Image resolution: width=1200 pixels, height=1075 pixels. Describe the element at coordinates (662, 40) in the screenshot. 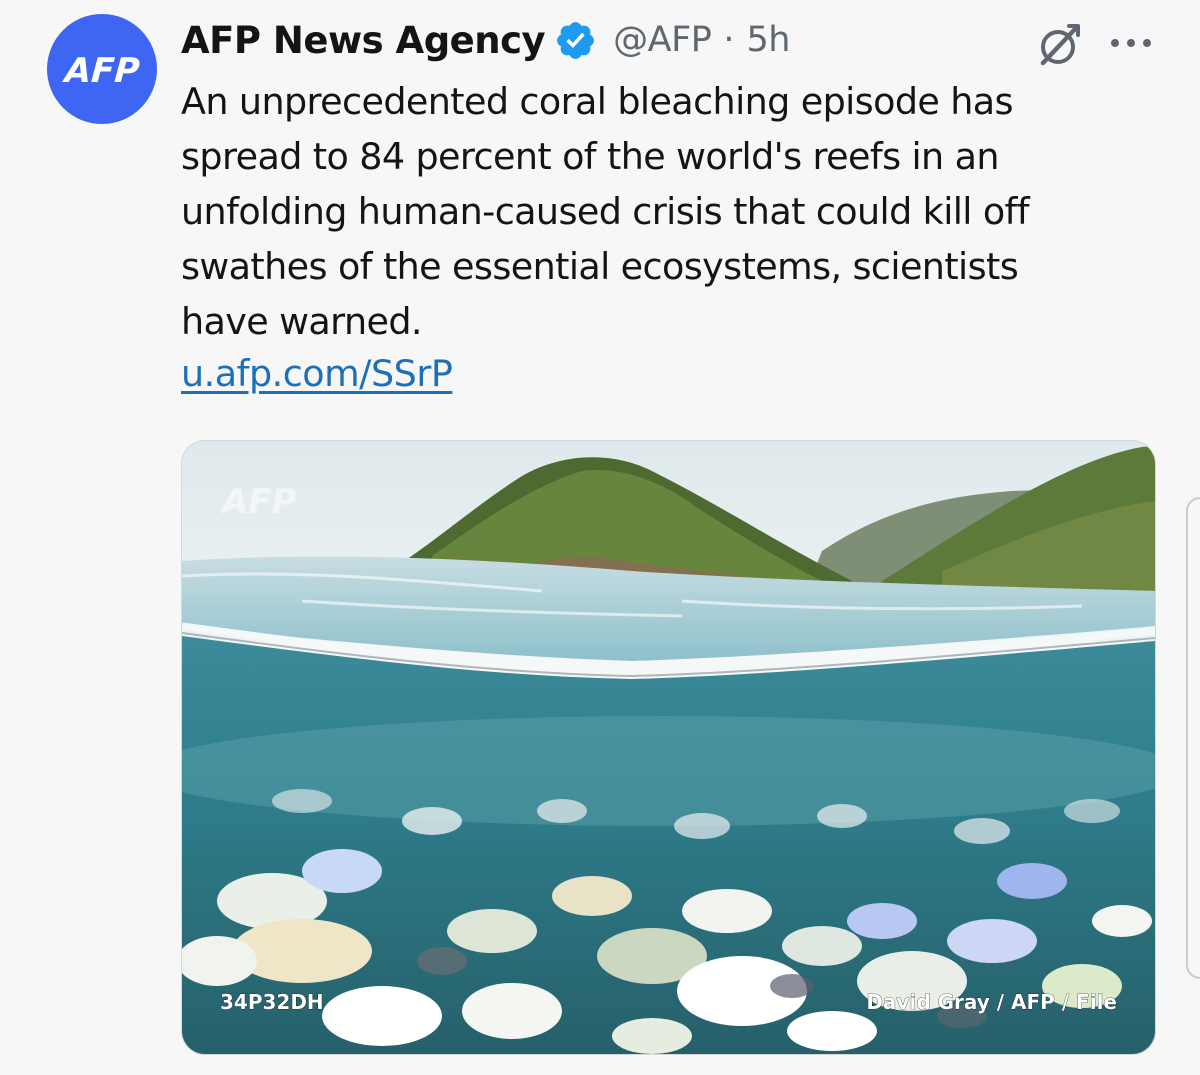

I see `account-handle: @AFP` at that location.